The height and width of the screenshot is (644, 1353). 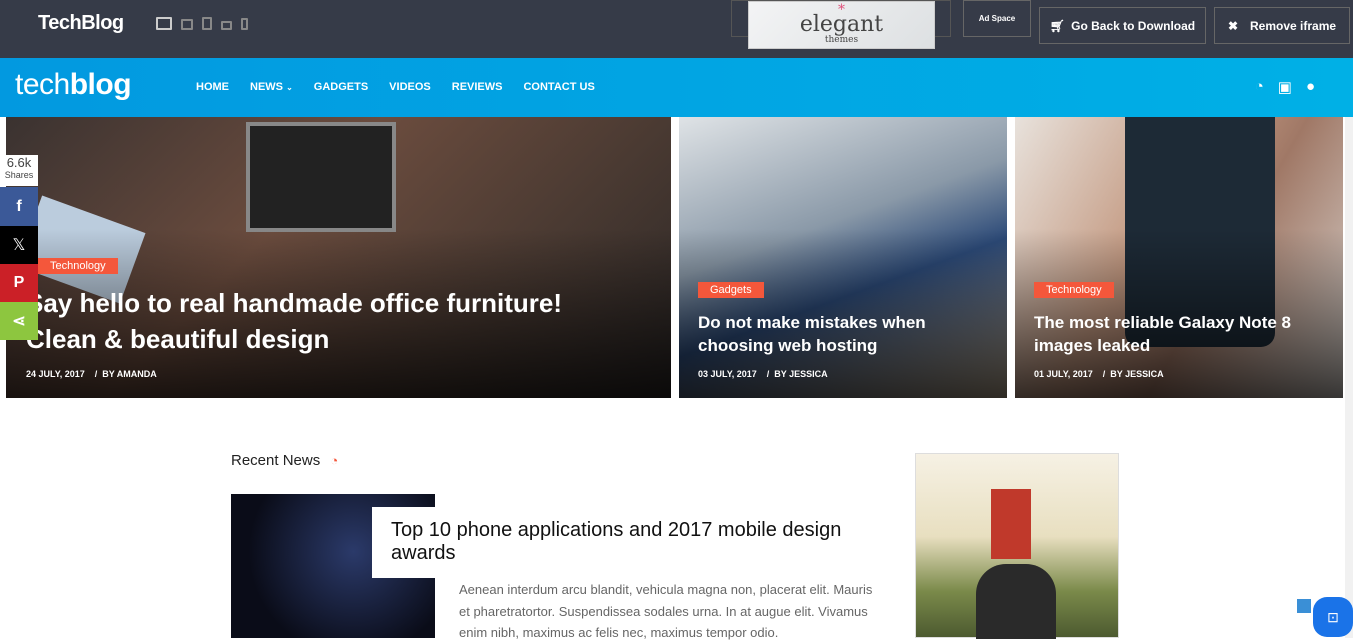 I want to click on nav-home: HOME, so click(x=212, y=87).